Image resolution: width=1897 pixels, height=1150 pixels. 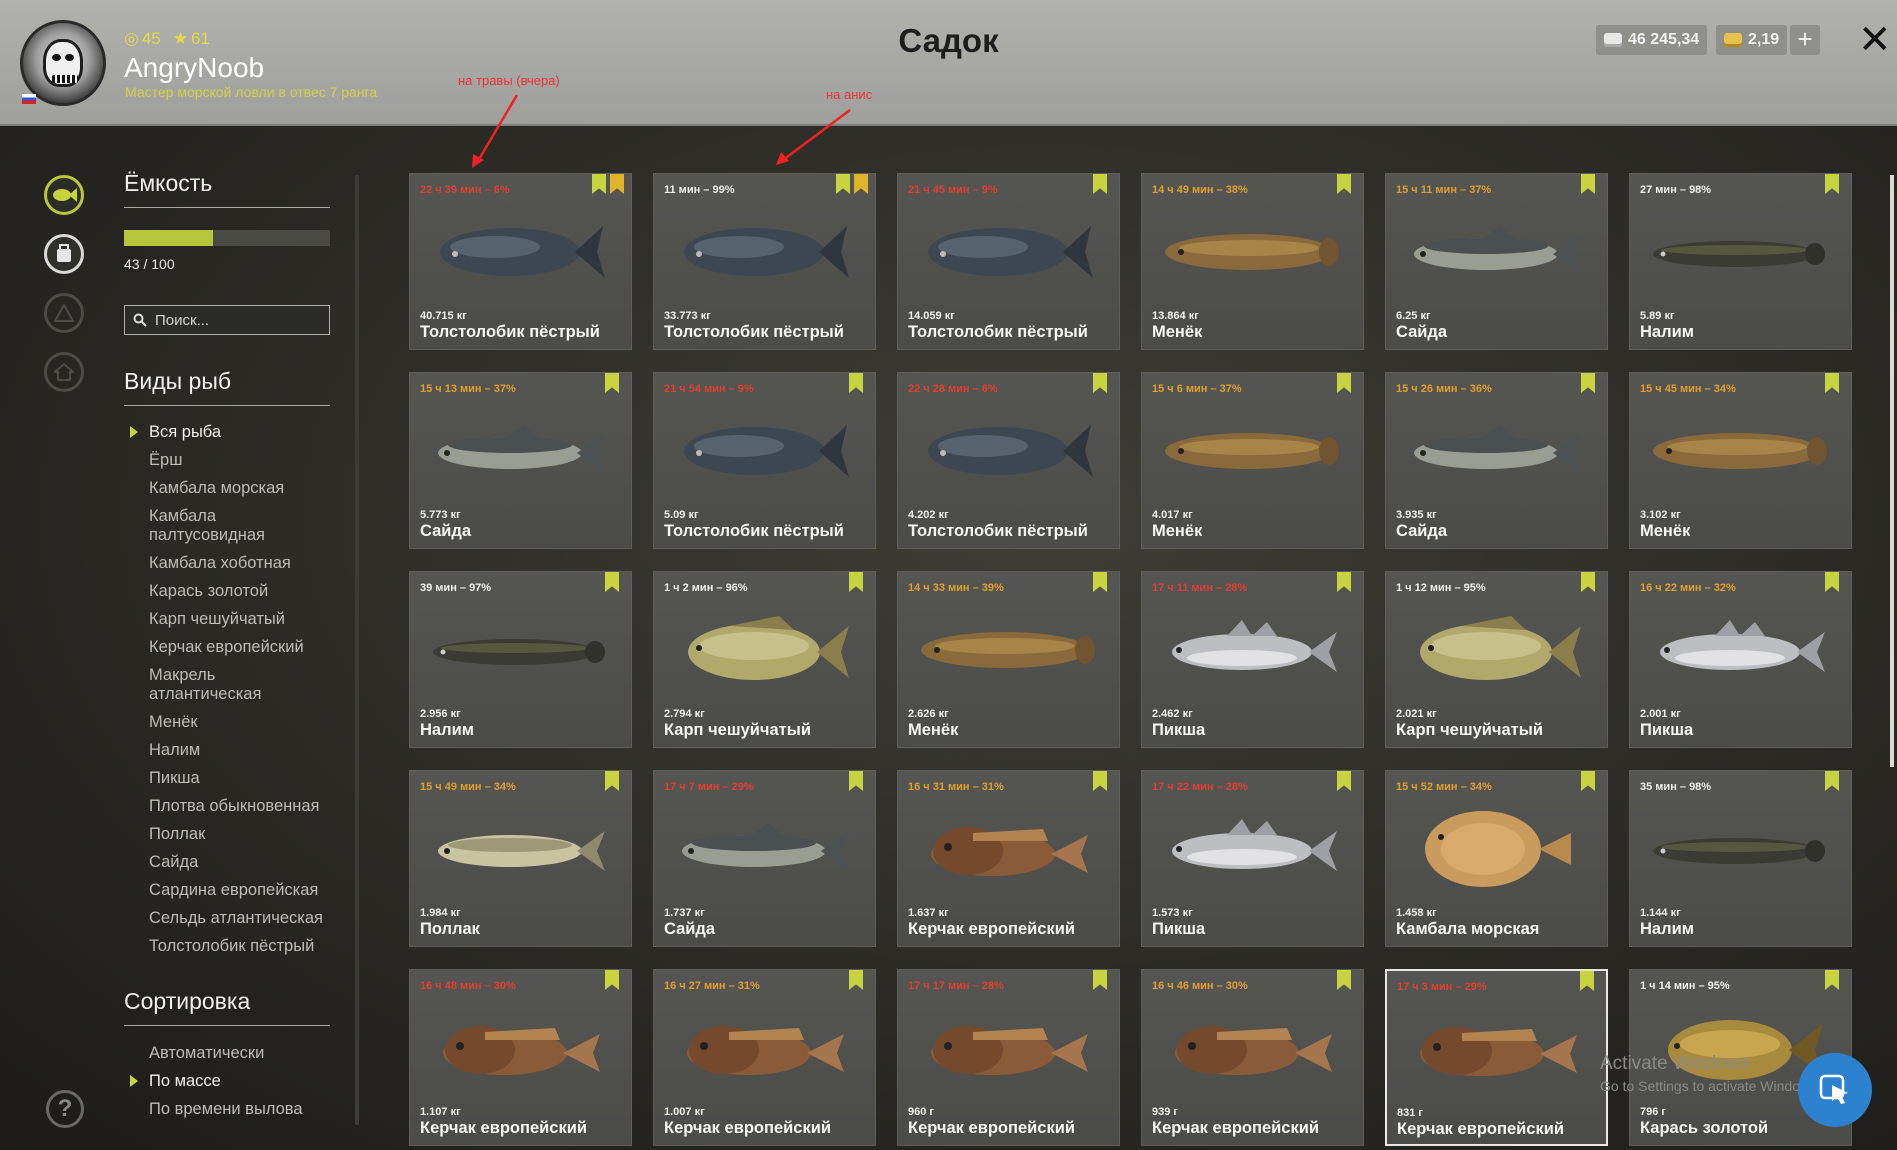 What do you see at coordinates (64, 313) in the screenshot?
I see `tent-nav` at bounding box center [64, 313].